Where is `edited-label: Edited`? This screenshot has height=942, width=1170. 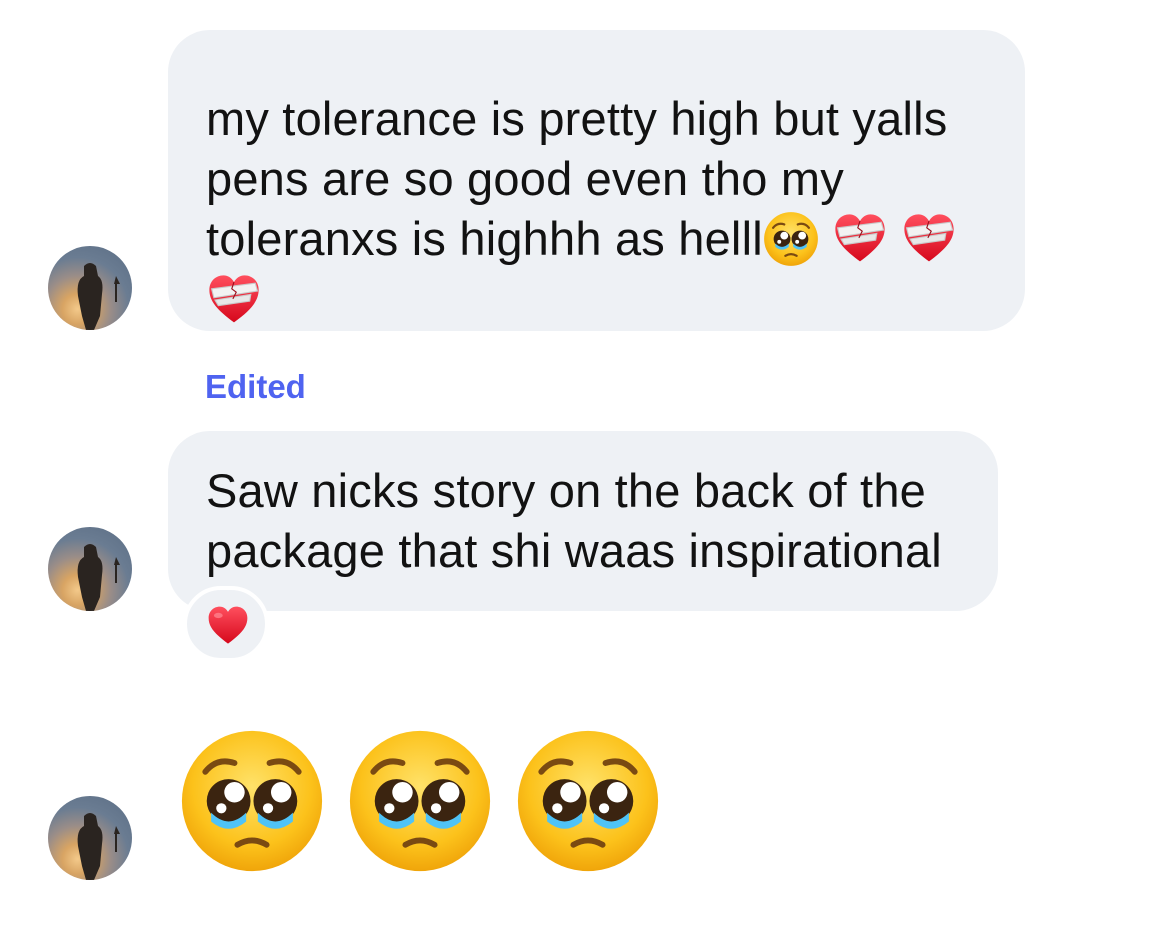
edited-label: Edited is located at coordinates (255, 386).